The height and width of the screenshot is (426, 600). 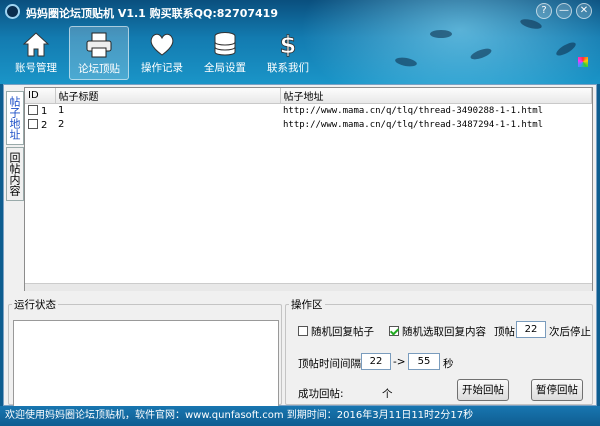 I want to click on col-header-title: 帖子标题, so click(x=168, y=96).